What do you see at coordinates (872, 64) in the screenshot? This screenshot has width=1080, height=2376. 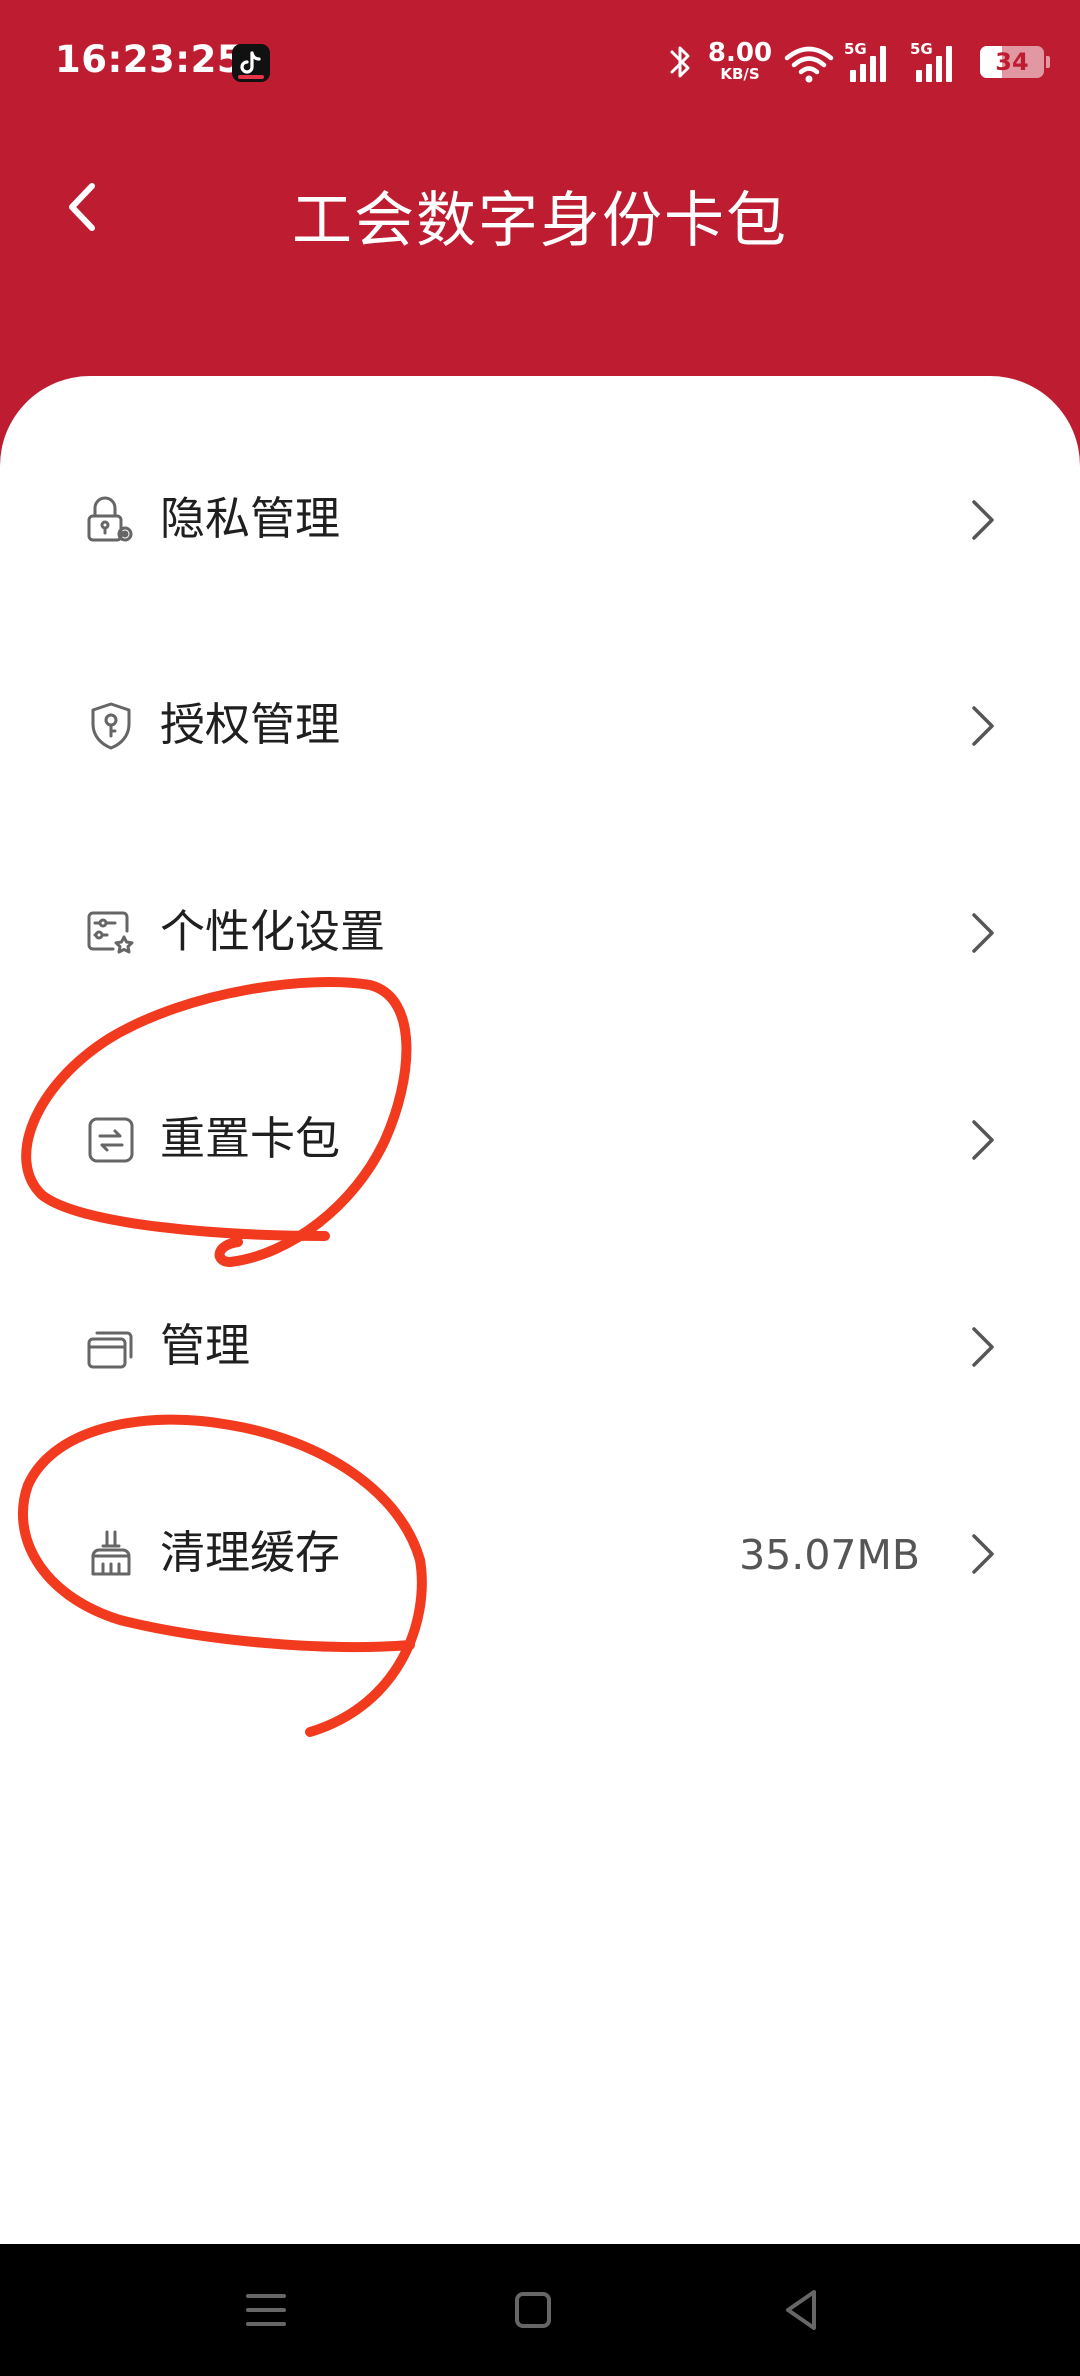 I see `signal-1-icon: 5G` at bounding box center [872, 64].